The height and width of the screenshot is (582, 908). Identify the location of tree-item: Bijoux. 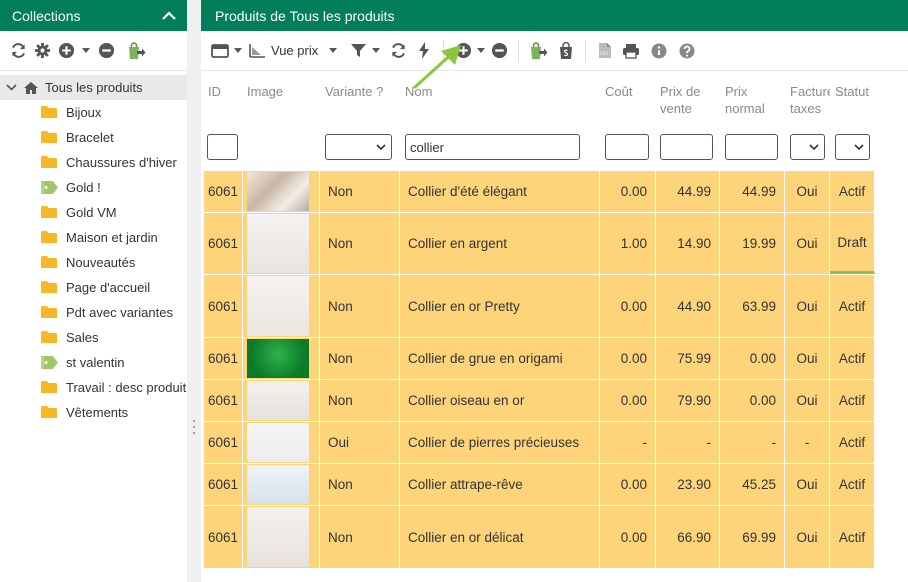
(93, 112).